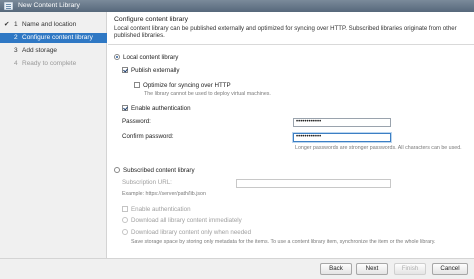  Describe the element at coordinates (291, 44) in the screenshot. I see `divider` at that location.